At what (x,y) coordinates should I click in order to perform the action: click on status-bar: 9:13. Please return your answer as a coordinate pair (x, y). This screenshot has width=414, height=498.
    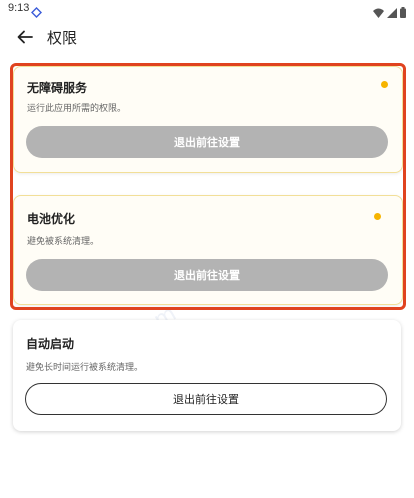
    Looking at the image, I should click on (207, 9).